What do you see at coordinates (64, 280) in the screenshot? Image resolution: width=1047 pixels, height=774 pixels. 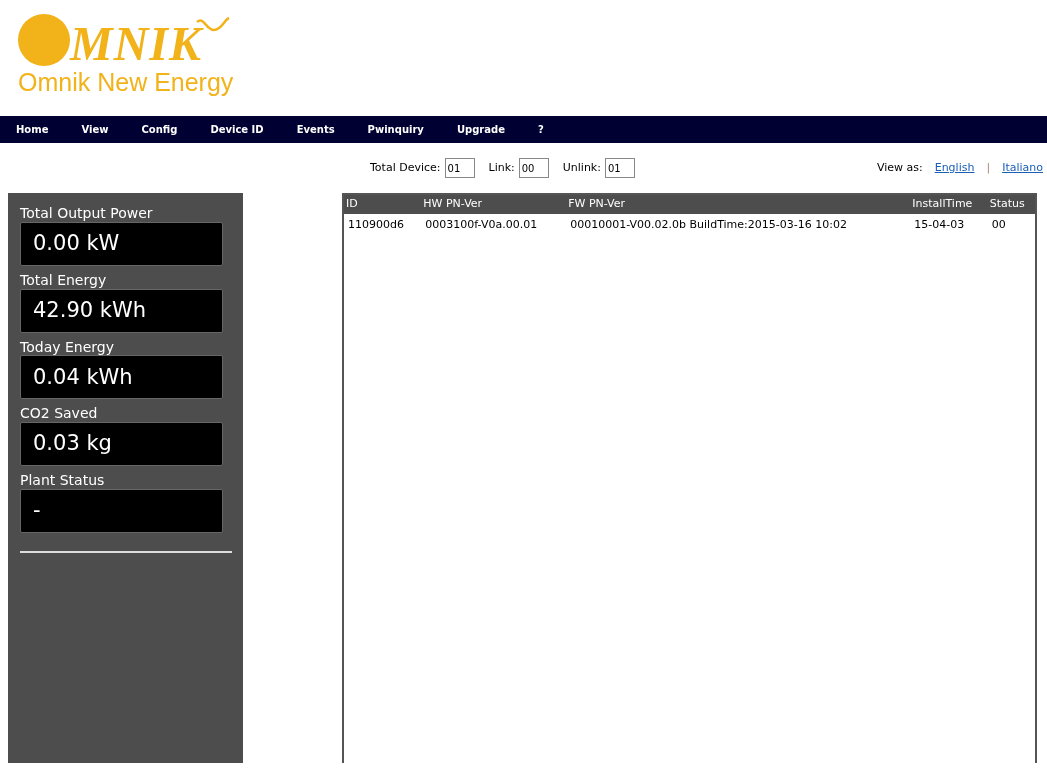 I see `summary-label: Total Energy` at bounding box center [64, 280].